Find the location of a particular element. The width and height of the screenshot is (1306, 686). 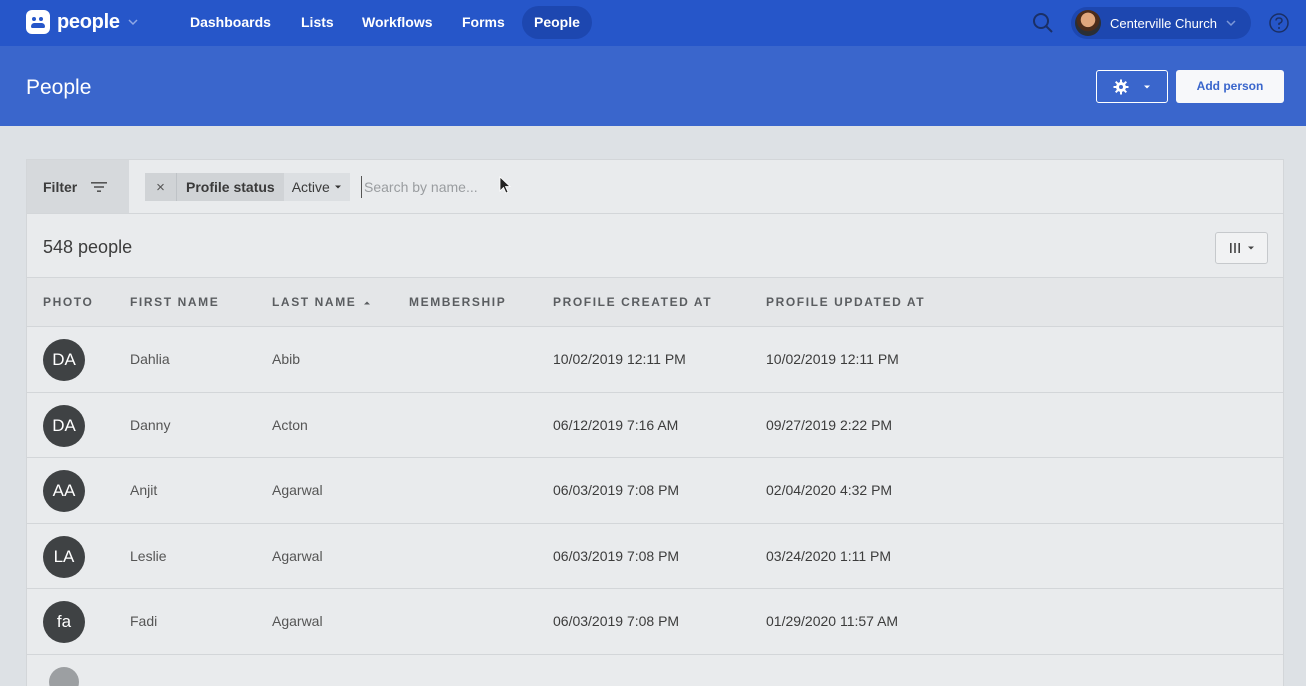

close-icon: × is located at coordinates (161, 187).